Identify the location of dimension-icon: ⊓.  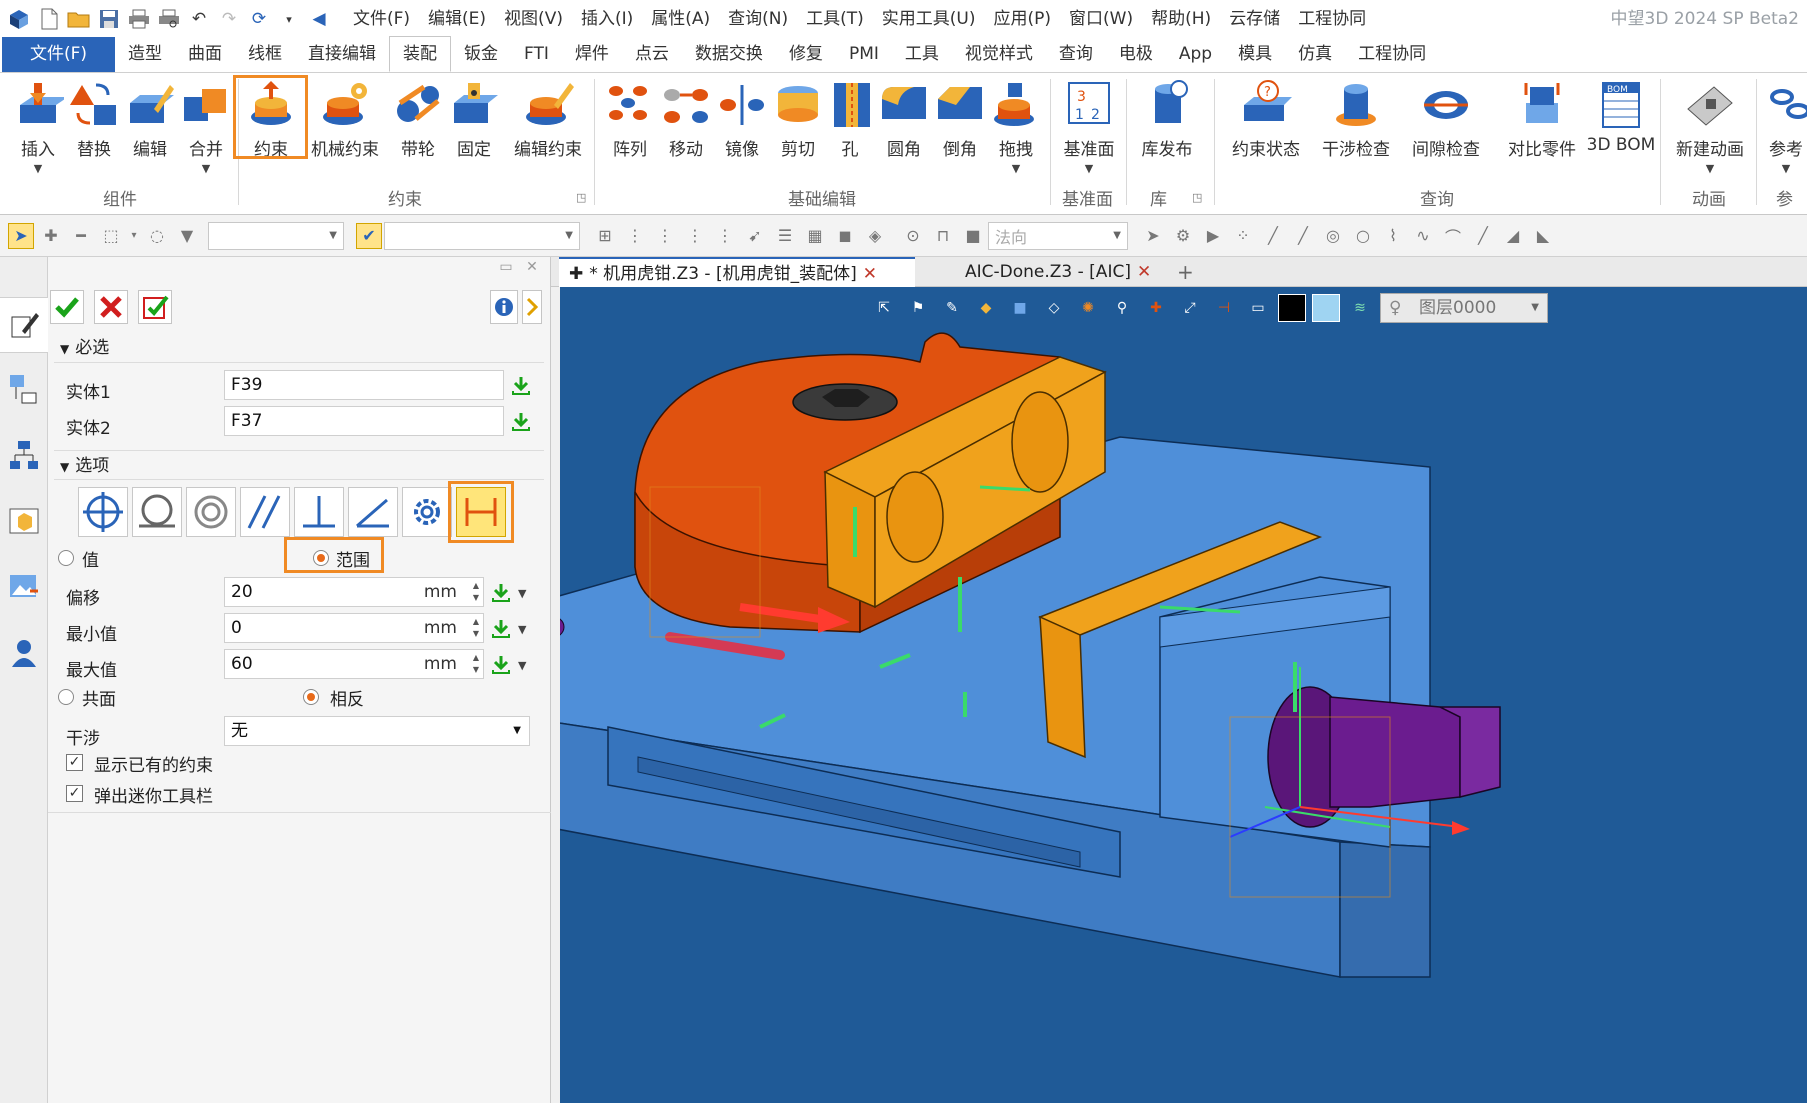
(943, 236).